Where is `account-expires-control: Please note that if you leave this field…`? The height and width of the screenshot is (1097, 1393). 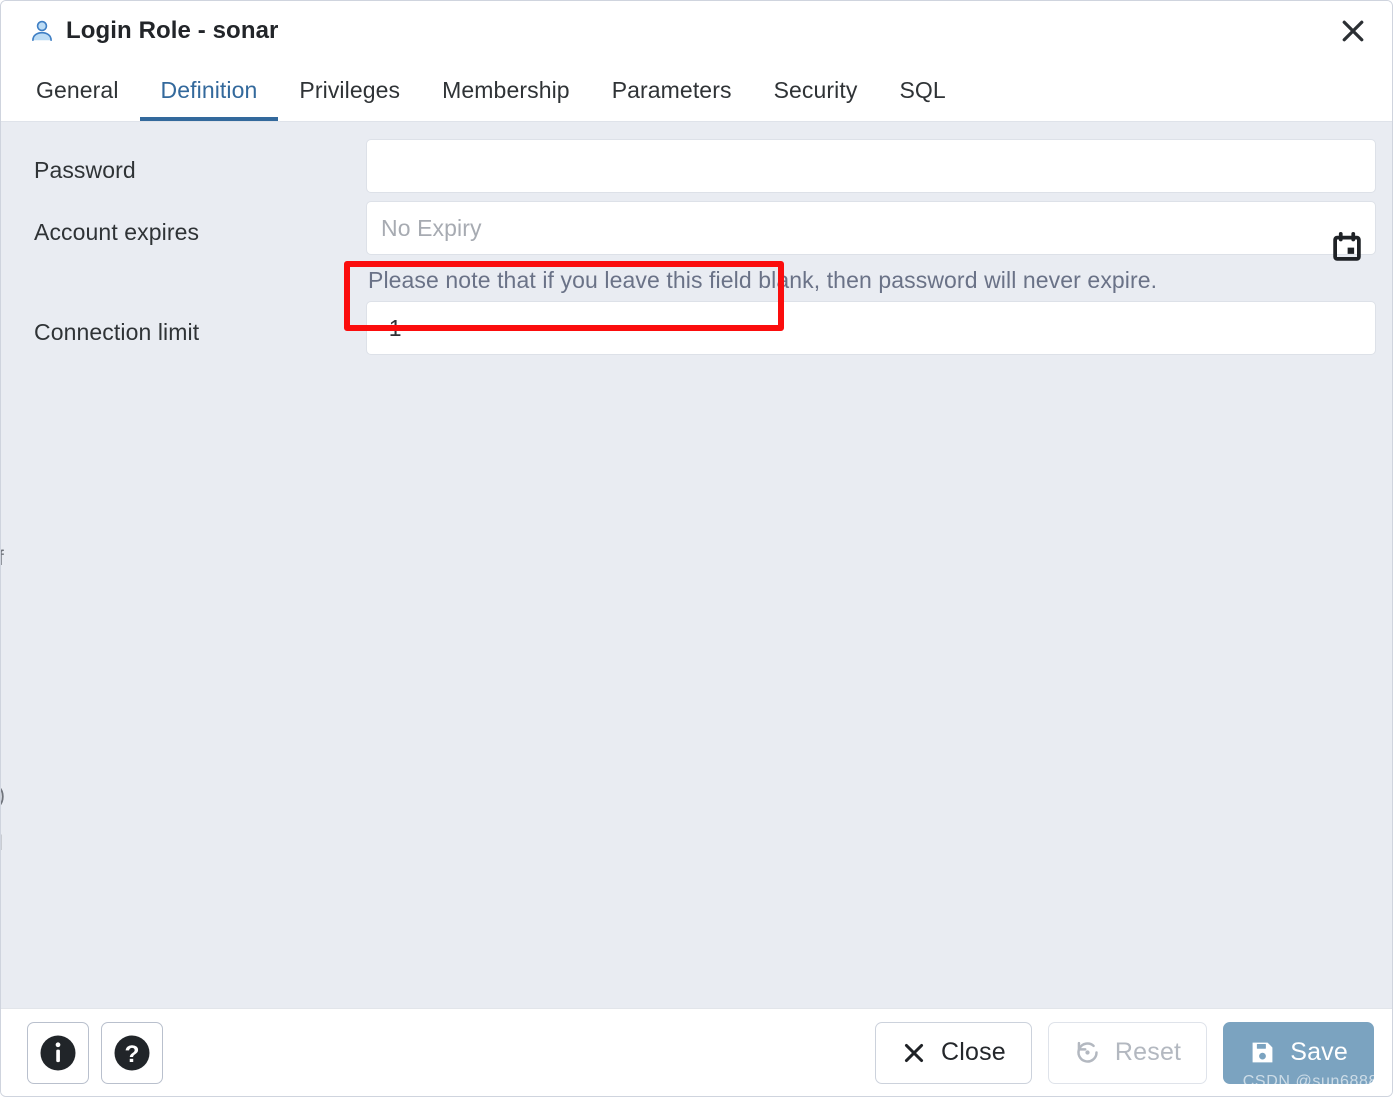
account-expires-control: Please note that if you leave this field… is located at coordinates (871, 247).